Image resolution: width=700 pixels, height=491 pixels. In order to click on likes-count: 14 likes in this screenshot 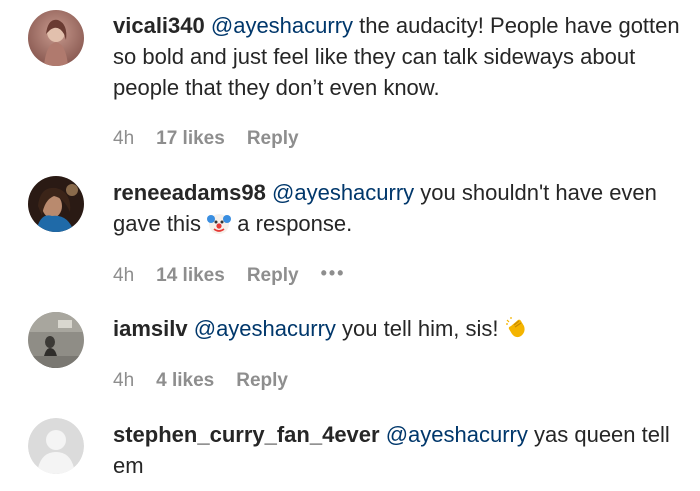, I will do `click(190, 275)`.